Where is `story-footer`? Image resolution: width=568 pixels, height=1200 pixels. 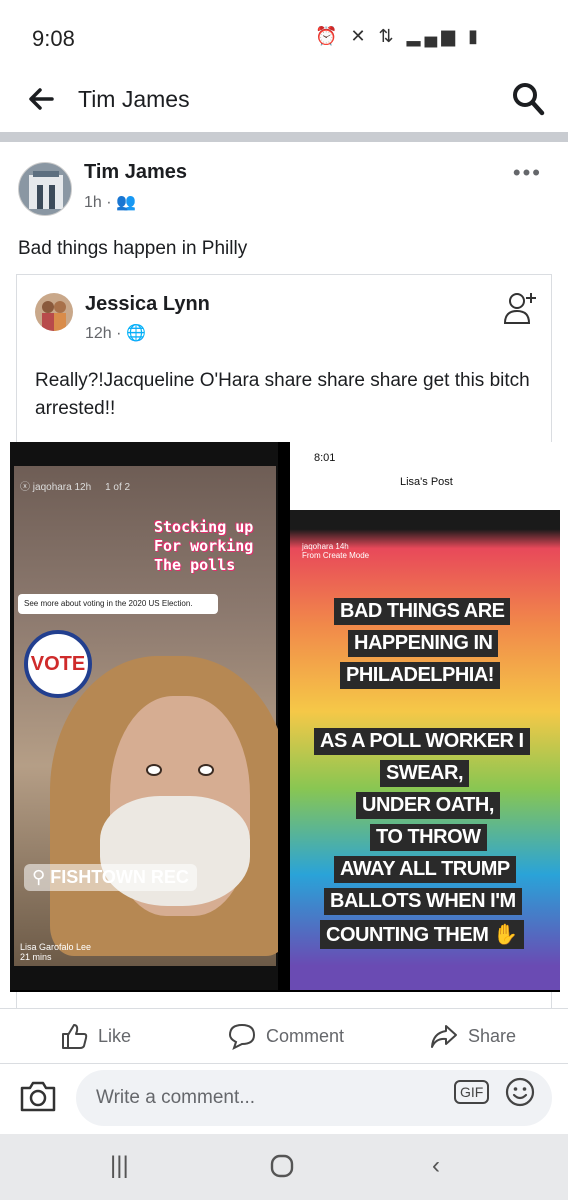 story-footer is located at coordinates (144, 982).